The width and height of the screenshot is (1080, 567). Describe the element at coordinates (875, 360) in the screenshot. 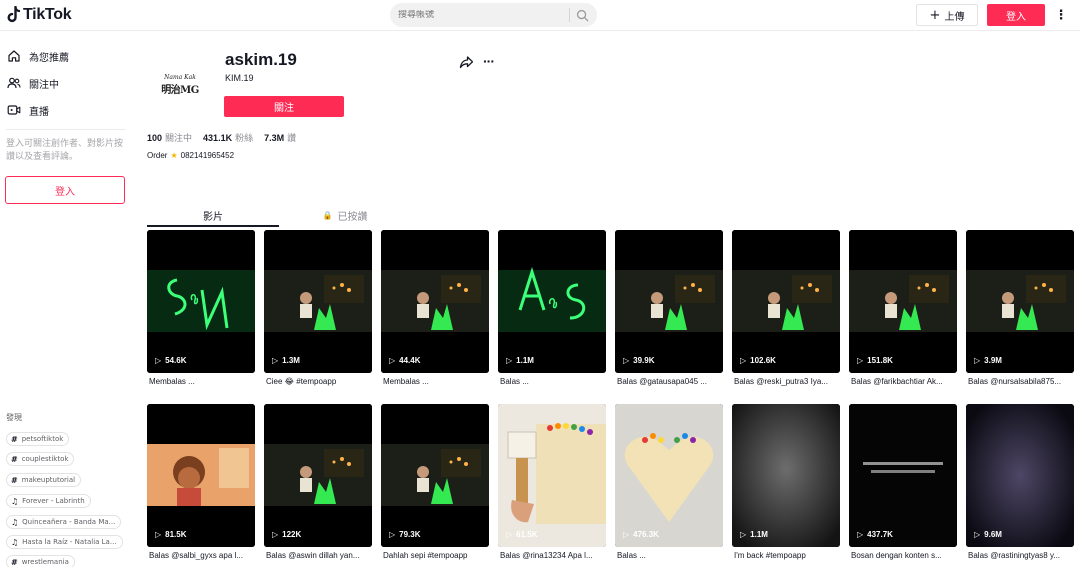

I see `view-count: ▷ 151.8K` at that location.